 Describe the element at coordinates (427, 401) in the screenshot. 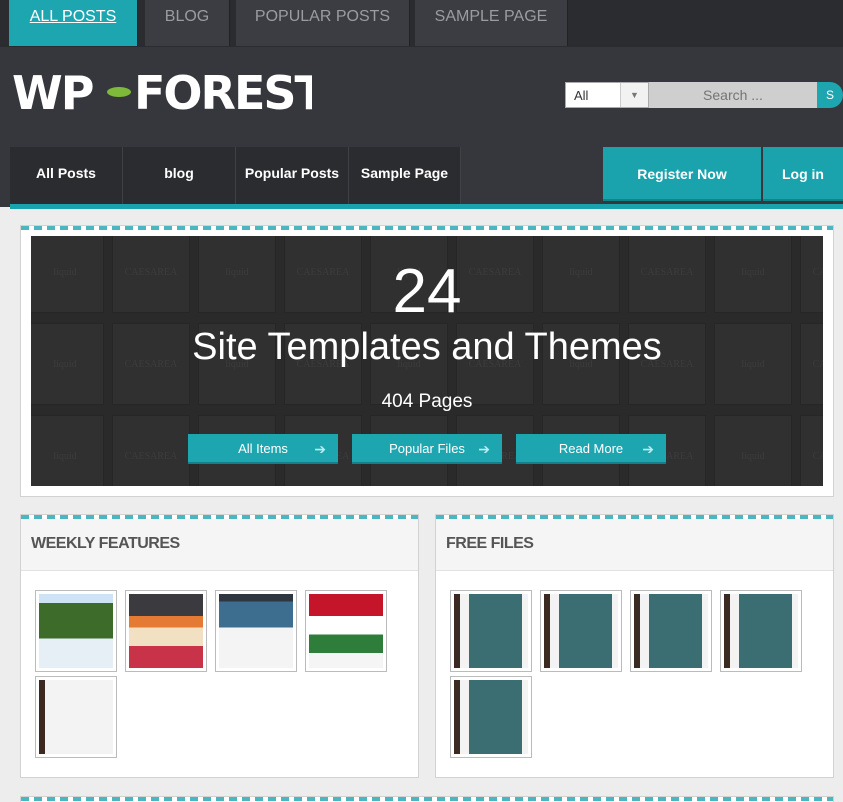

I see `hero-pages: 404 Pages` at that location.